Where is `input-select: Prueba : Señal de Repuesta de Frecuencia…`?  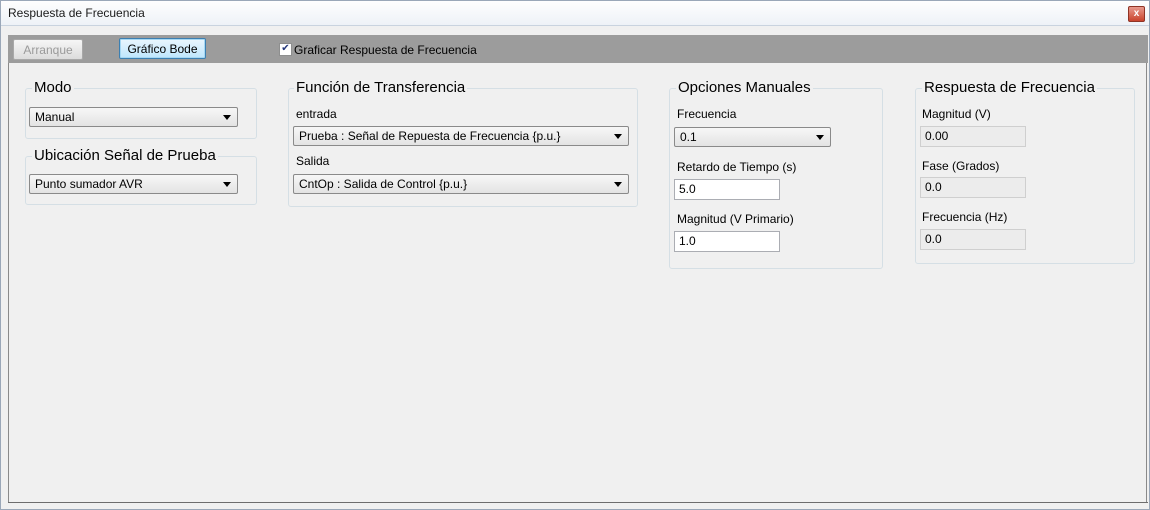 input-select: Prueba : Señal de Repuesta de Frecuencia… is located at coordinates (461, 136).